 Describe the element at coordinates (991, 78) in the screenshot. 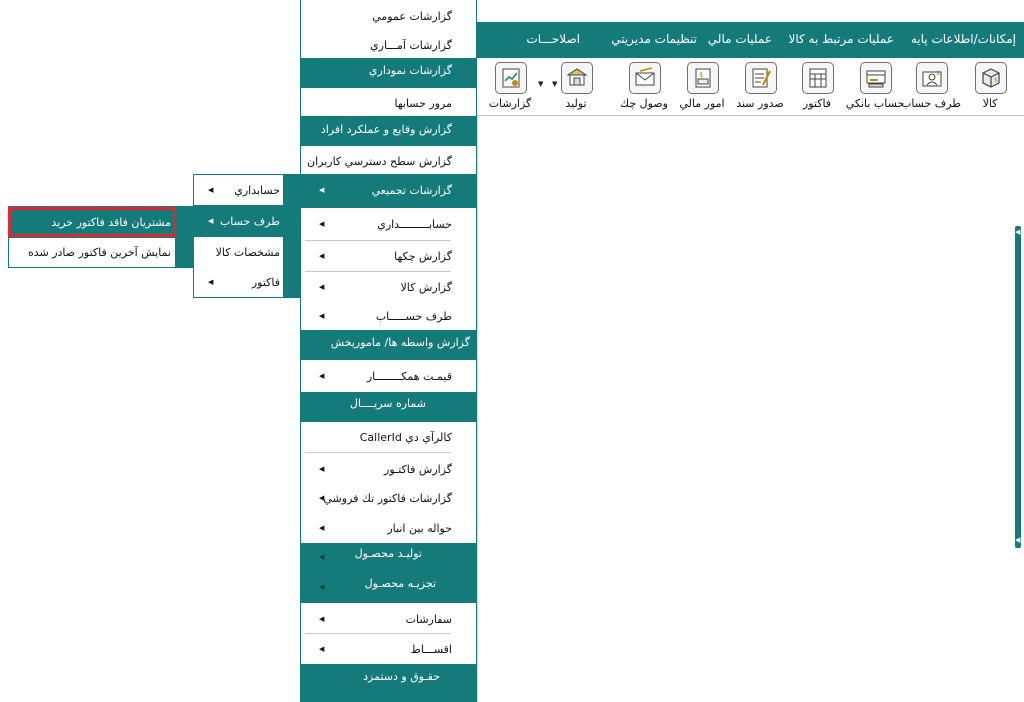

I see `box-icon: $` at that location.